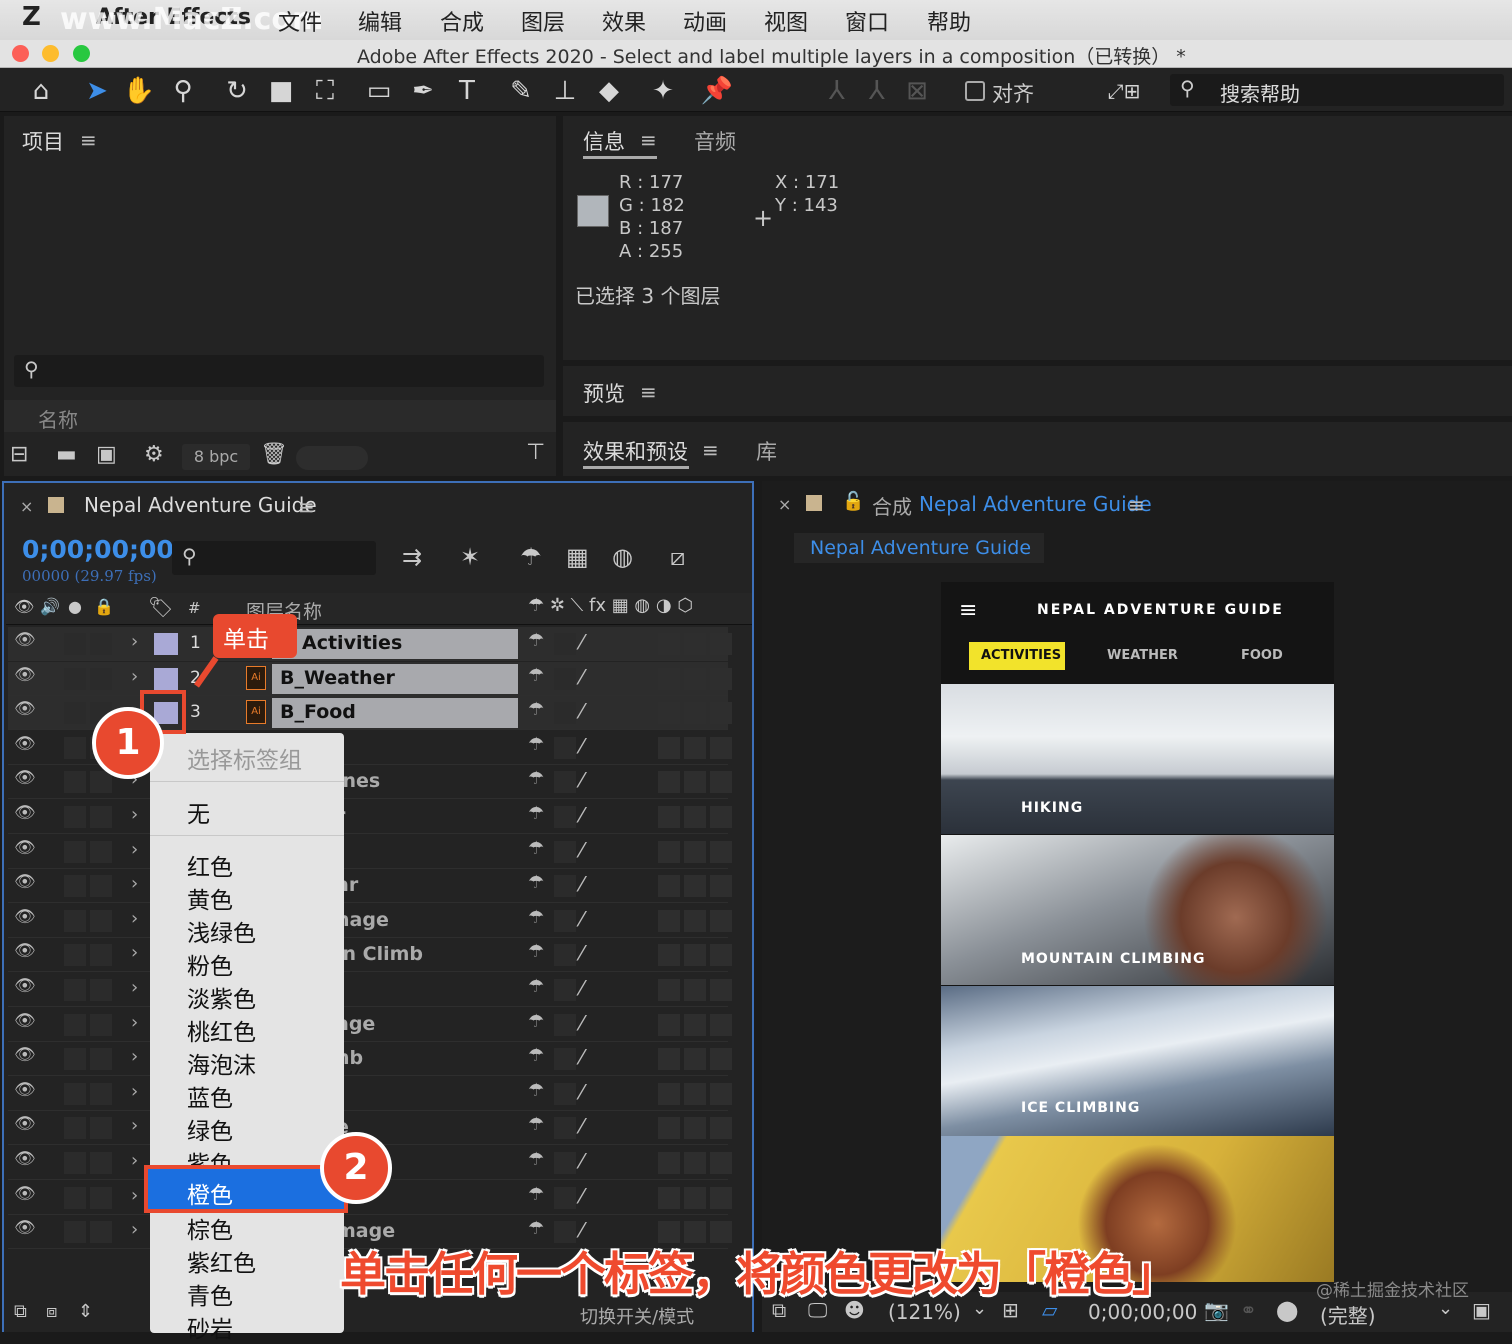 The image size is (1512, 1344). What do you see at coordinates (221, 931) in the screenshot?
I see `label-aqua: 浅绿色` at bounding box center [221, 931].